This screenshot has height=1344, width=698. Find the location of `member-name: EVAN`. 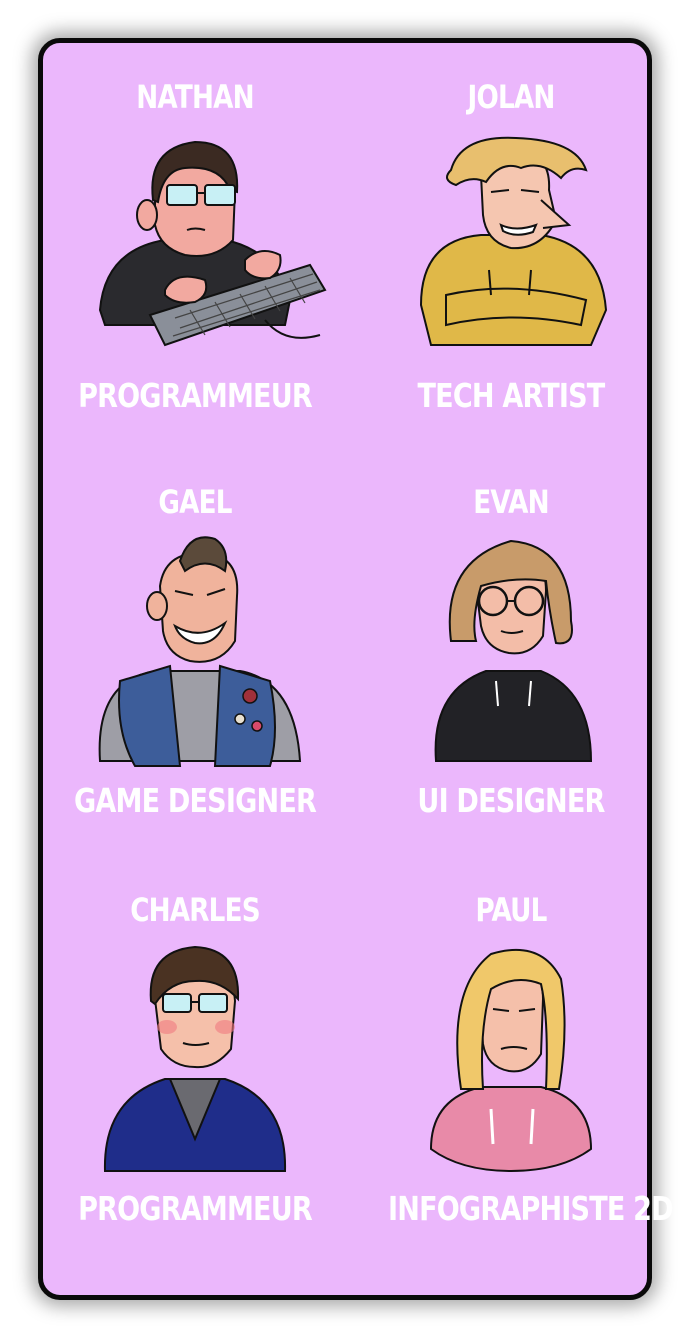

member-name: EVAN is located at coordinates (511, 502).